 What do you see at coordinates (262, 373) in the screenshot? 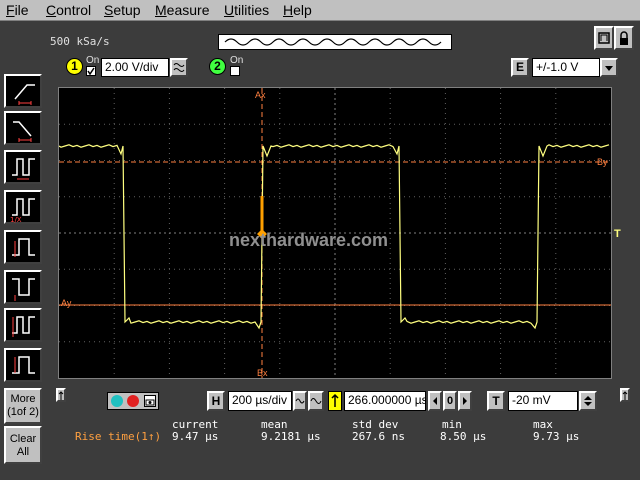
I see `marker-bx-label: Bx` at bounding box center [262, 373].